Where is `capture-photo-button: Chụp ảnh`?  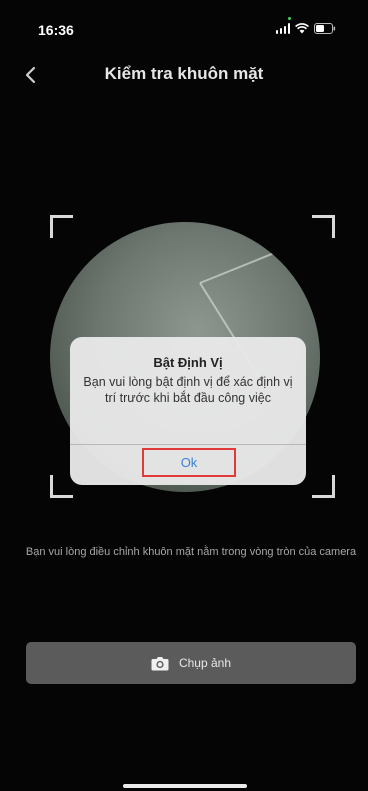
capture-photo-button: Chụp ảnh is located at coordinates (191, 663).